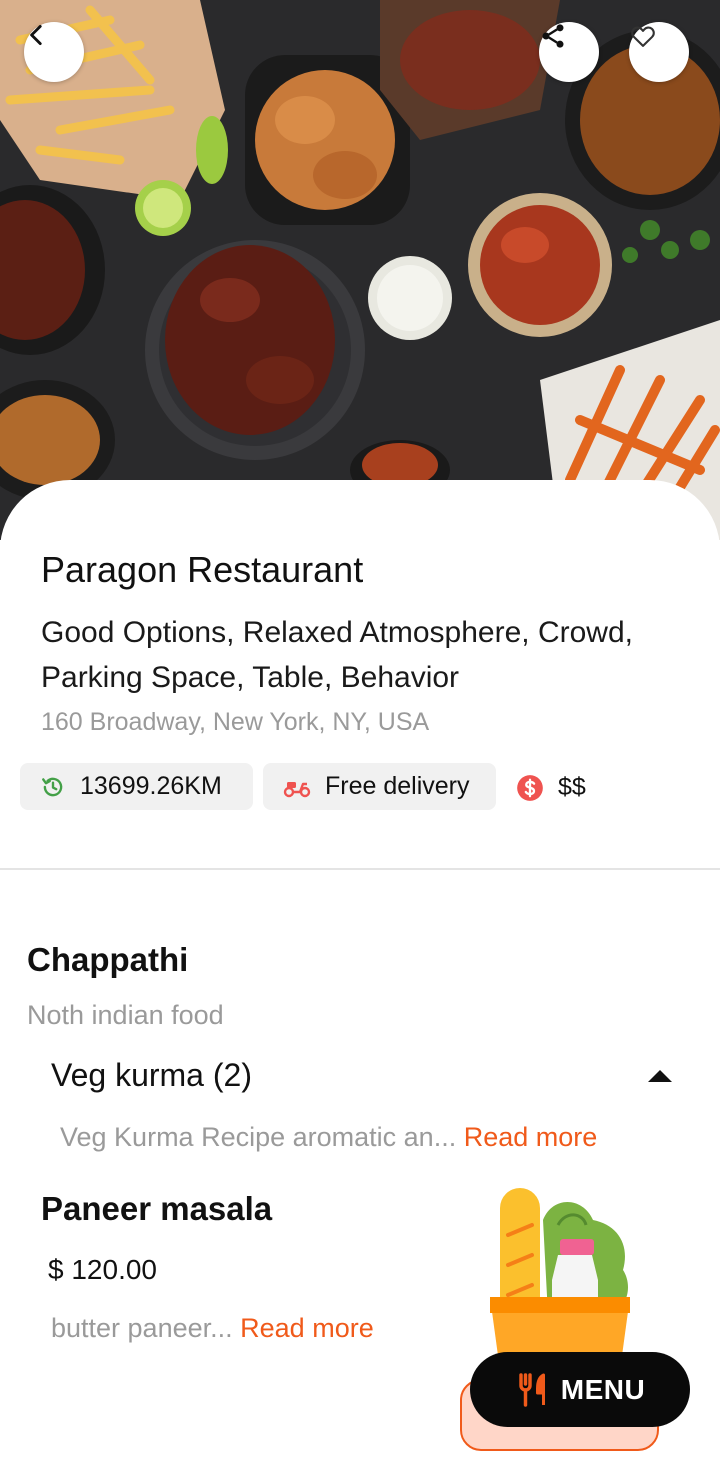 The width and height of the screenshot is (720, 1465). I want to click on distance-value: 13699.26KM, so click(151, 786).